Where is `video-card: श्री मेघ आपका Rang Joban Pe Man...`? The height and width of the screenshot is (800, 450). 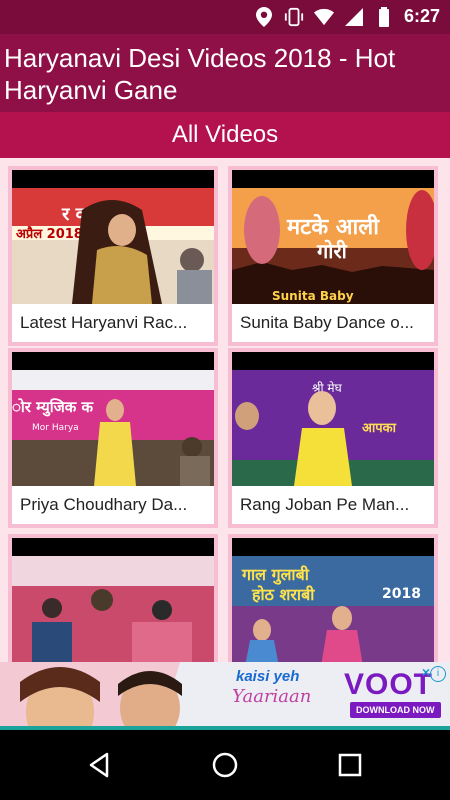 video-card: श्री मेघ आपका Rang Joban Pe Man... is located at coordinates (333, 438).